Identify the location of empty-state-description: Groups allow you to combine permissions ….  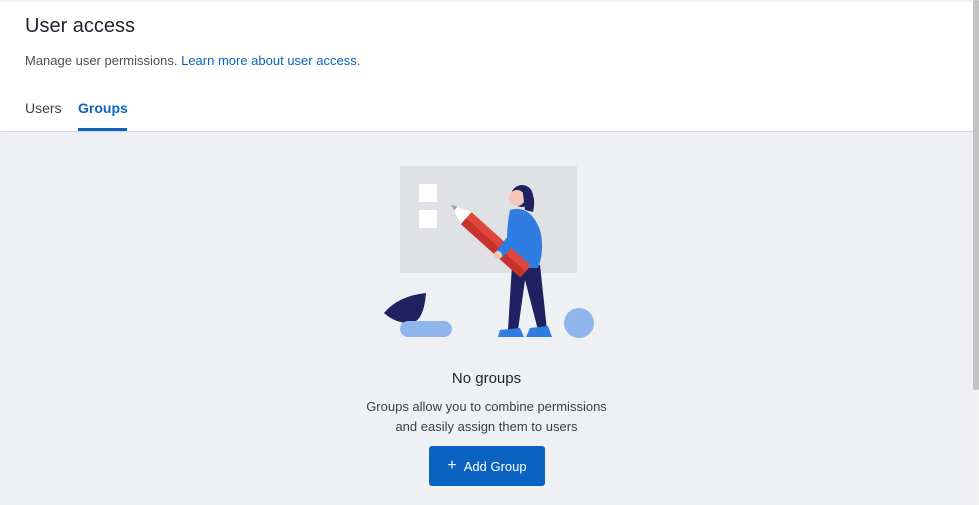
(486, 417).